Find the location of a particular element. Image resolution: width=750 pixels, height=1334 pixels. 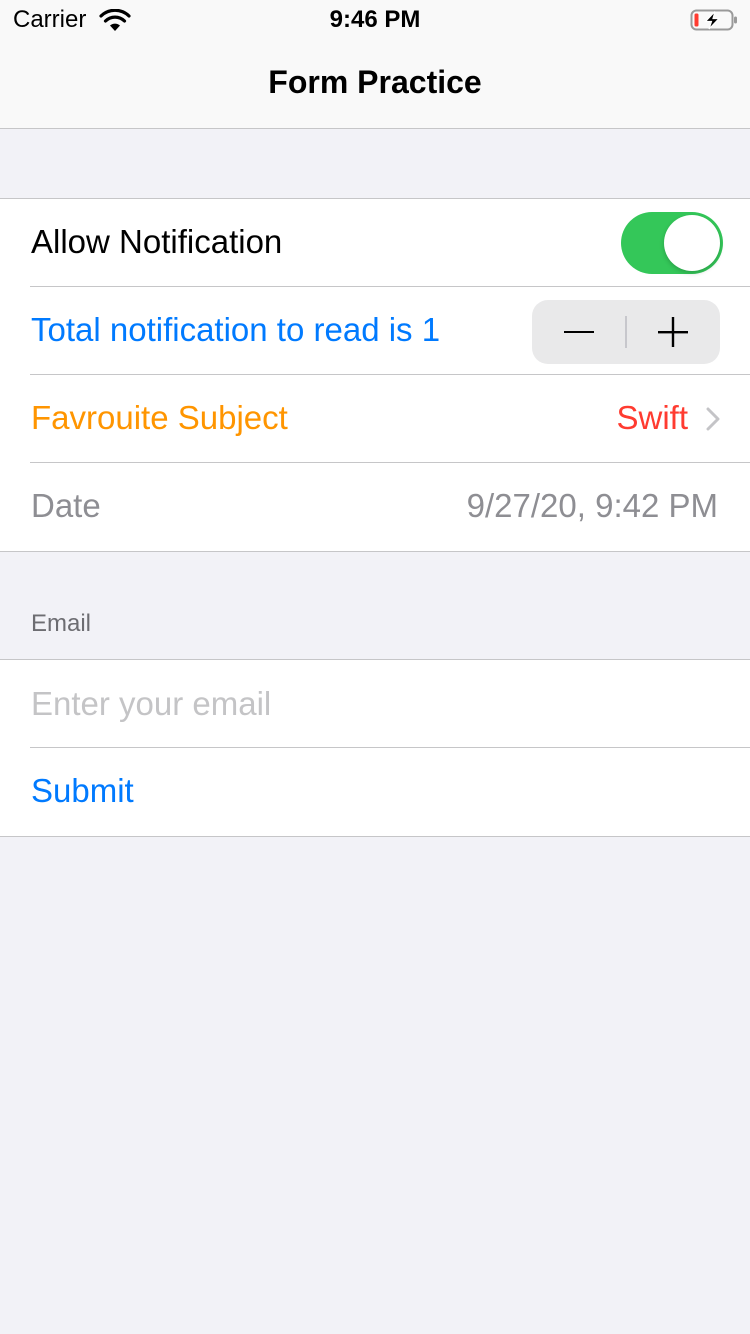

navigation-bar: Form Practice is located at coordinates (375, 84).